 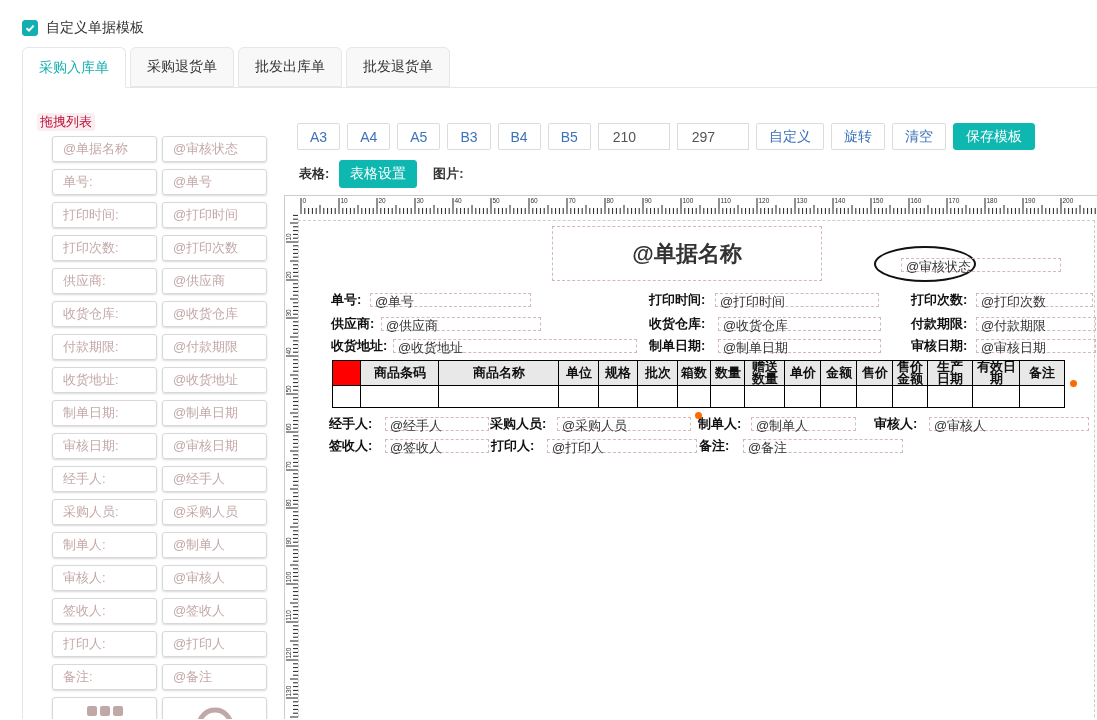 What do you see at coordinates (214, 413) in the screenshot?
I see `field-chip: @制单日期` at bounding box center [214, 413].